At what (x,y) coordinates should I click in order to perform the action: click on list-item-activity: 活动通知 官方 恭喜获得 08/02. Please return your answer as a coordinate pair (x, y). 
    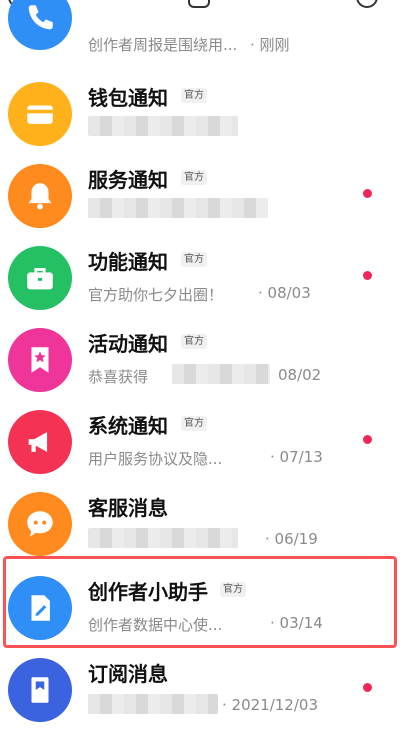
    Looking at the image, I should click on (200, 360).